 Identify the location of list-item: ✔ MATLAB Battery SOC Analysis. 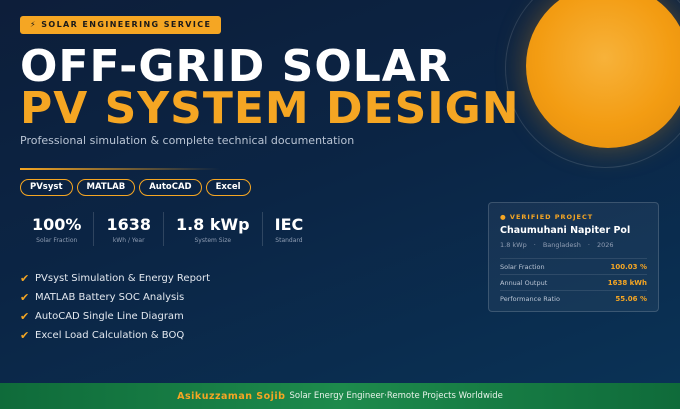
(115, 297).